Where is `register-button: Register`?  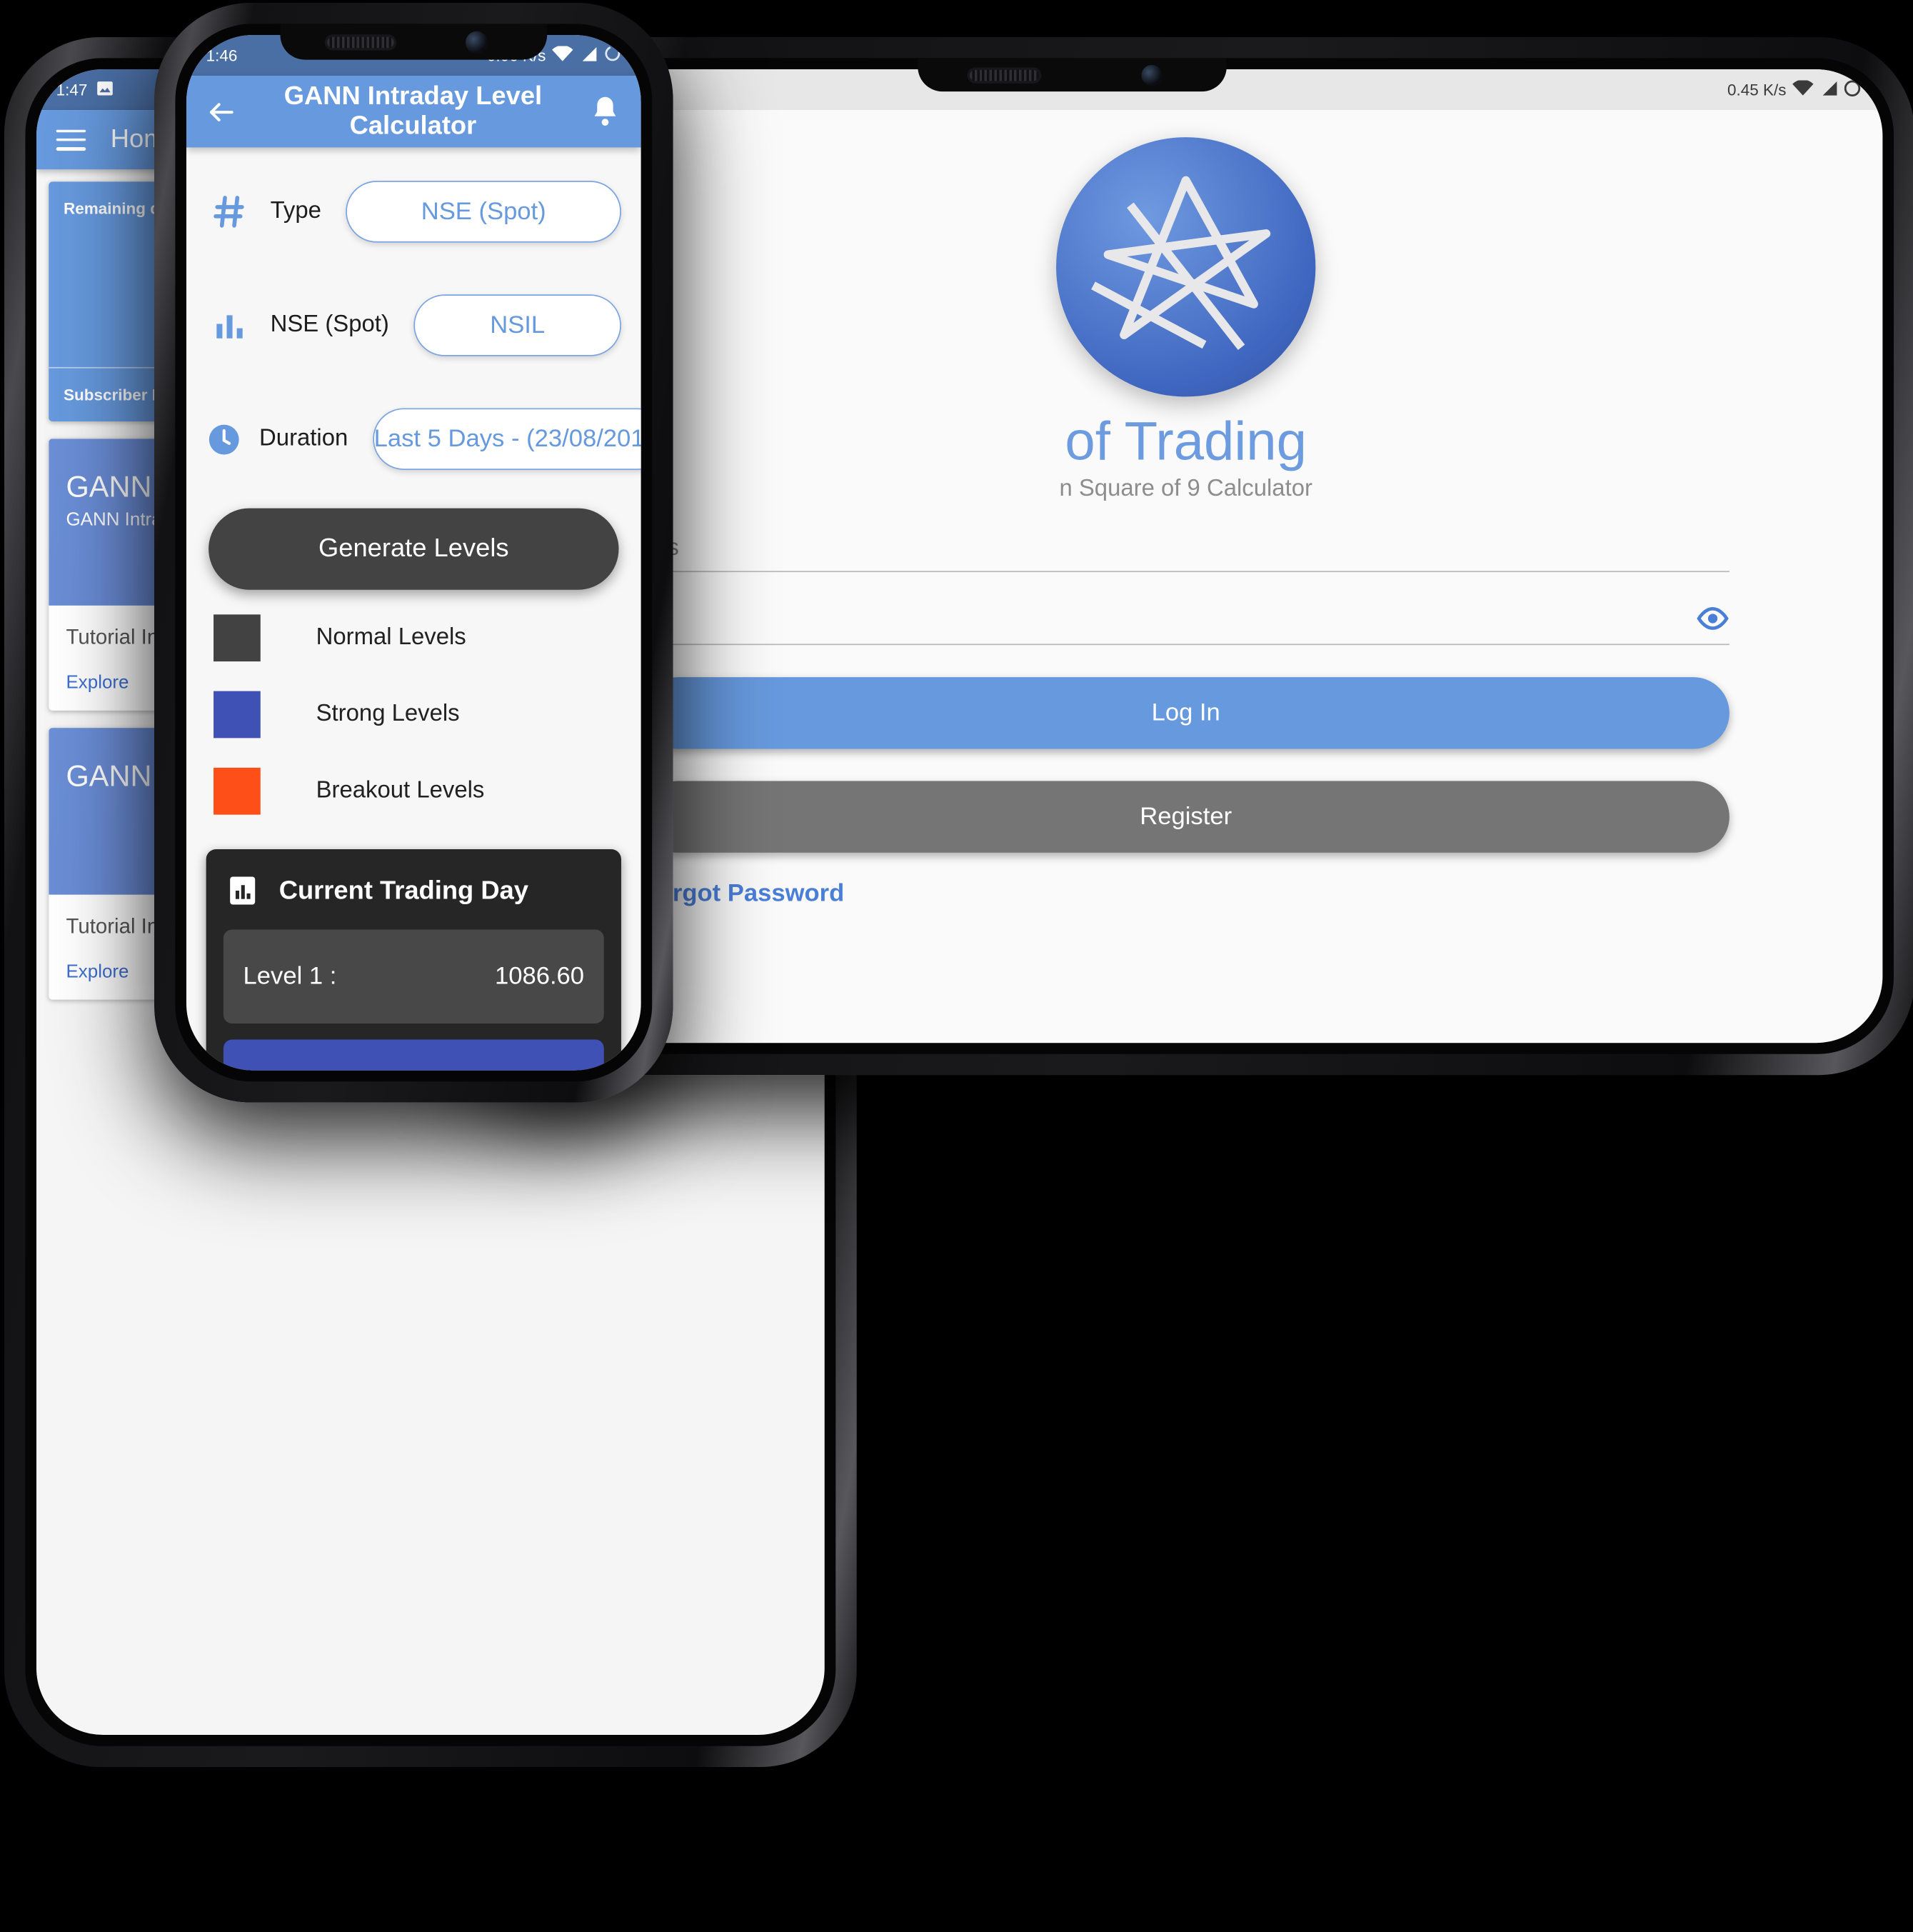 register-button: Register is located at coordinates (1185, 817).